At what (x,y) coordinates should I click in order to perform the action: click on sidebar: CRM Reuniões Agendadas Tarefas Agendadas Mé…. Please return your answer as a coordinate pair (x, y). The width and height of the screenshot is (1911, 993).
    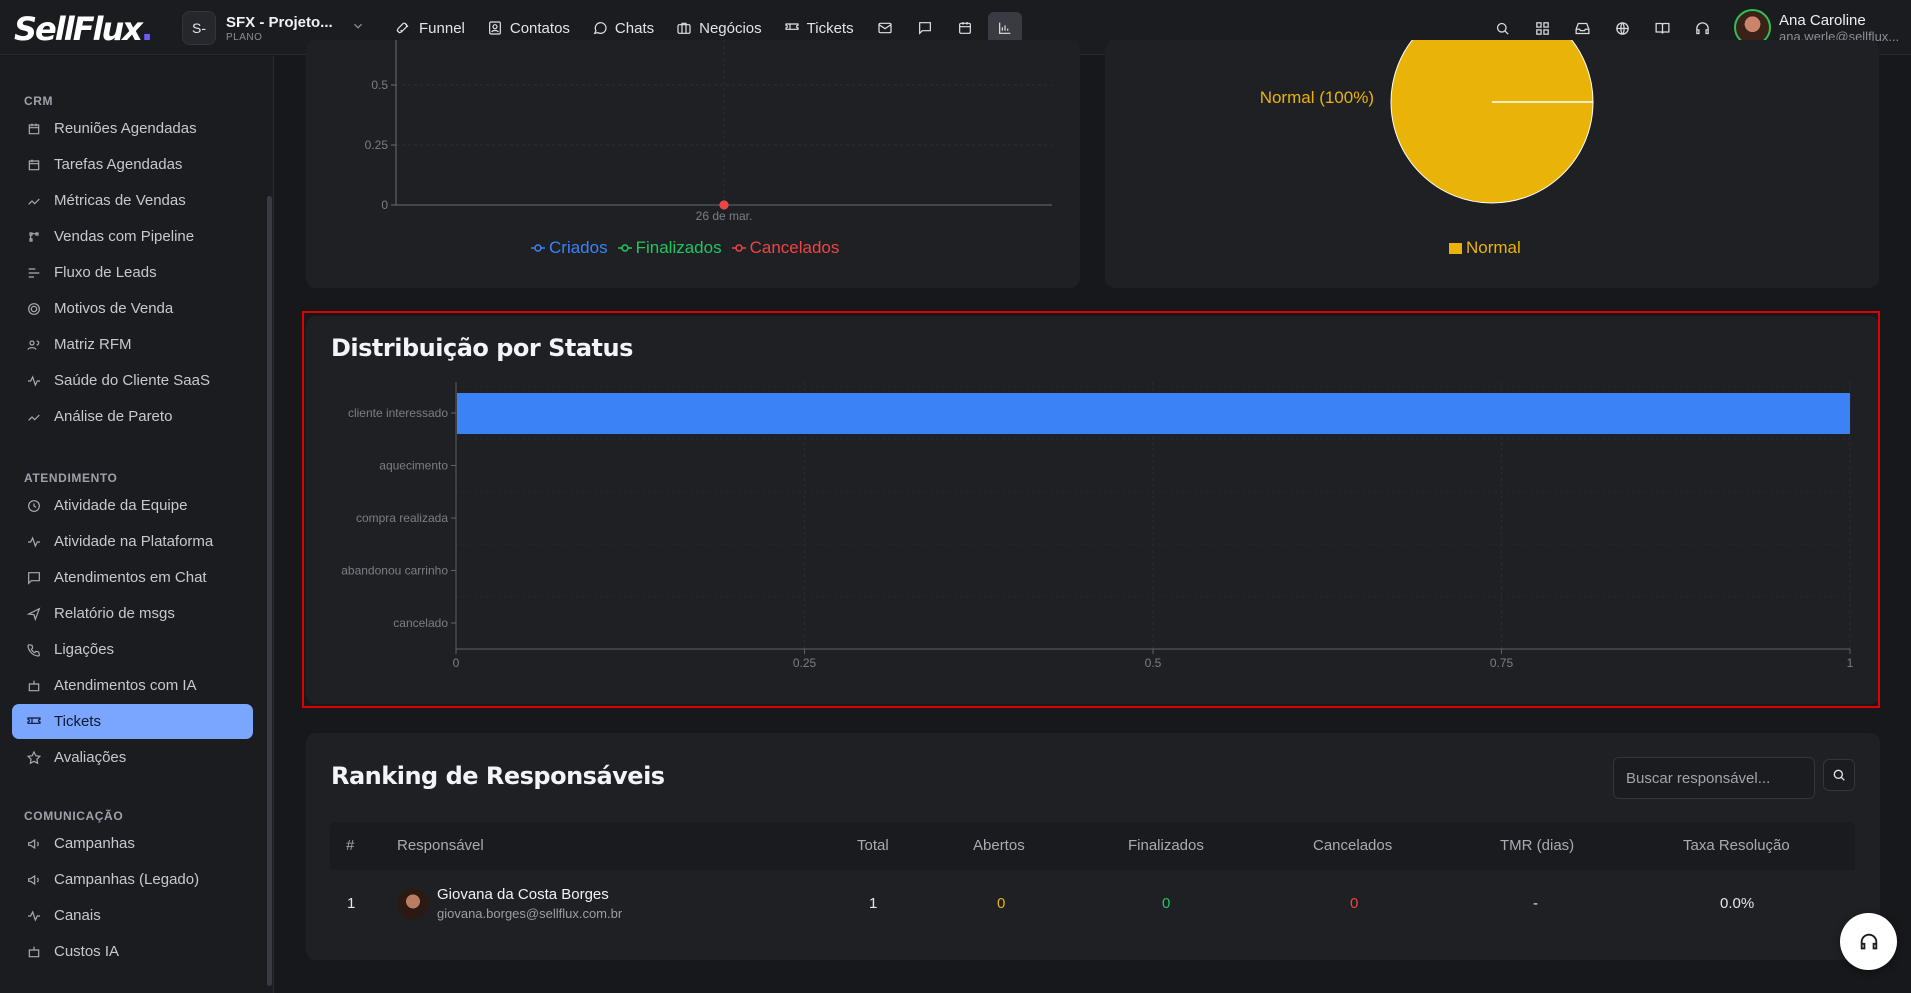
    Looking at the image, I should click on (137, 524).